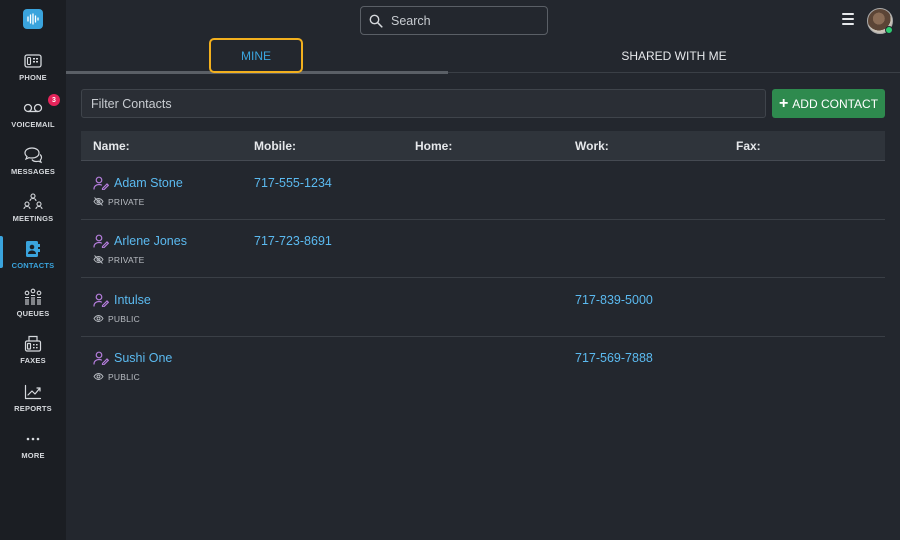 The width and height of the screenshot is (900, 540). Describe the element at coordinates (33, 297) in the screenshot. I see `queues-icon` at that location.